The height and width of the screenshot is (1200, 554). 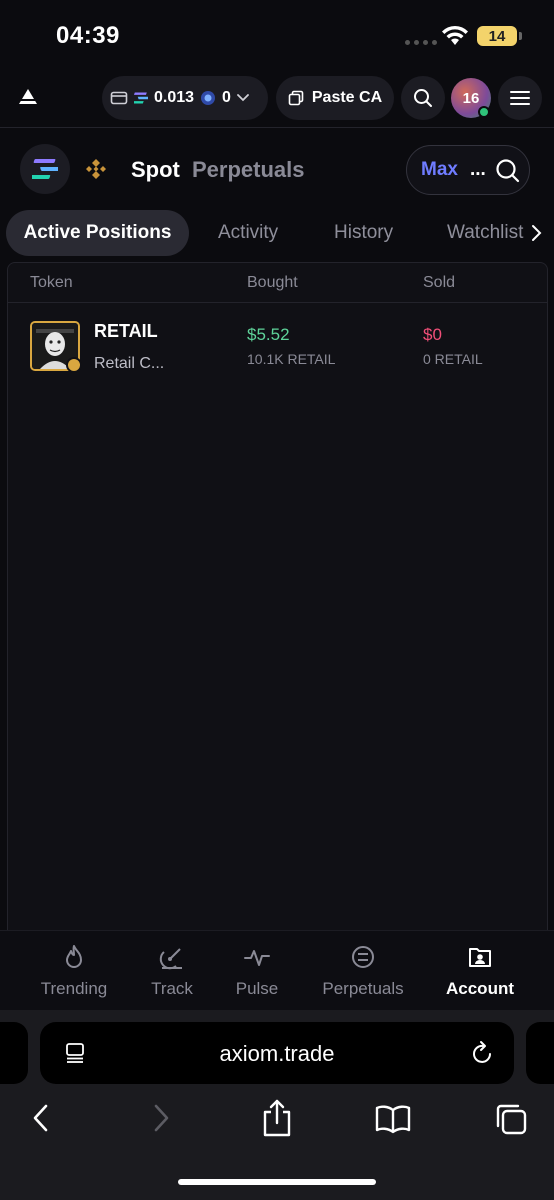 I want to click on reload-icon, so click(x=483, y=1053).